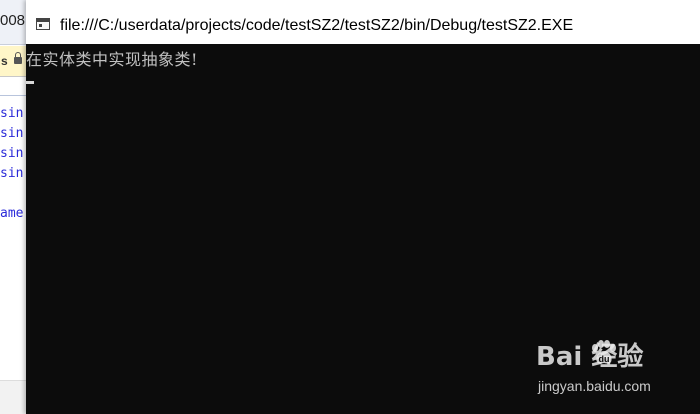 This screenshot has width=700, height=414. Describe the element at coordinates (43, 24) in the screenshot. I see `console-app-icon` at that location.